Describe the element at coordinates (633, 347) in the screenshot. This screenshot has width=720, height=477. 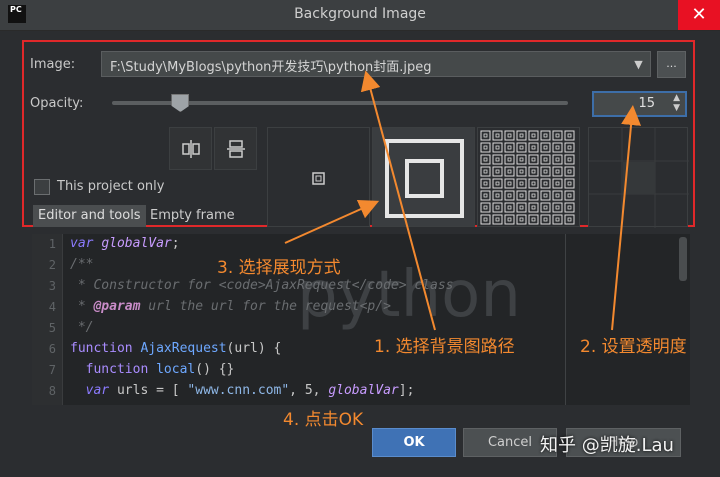
I see `annotation-step2: 2. 设置透明度` at that location.